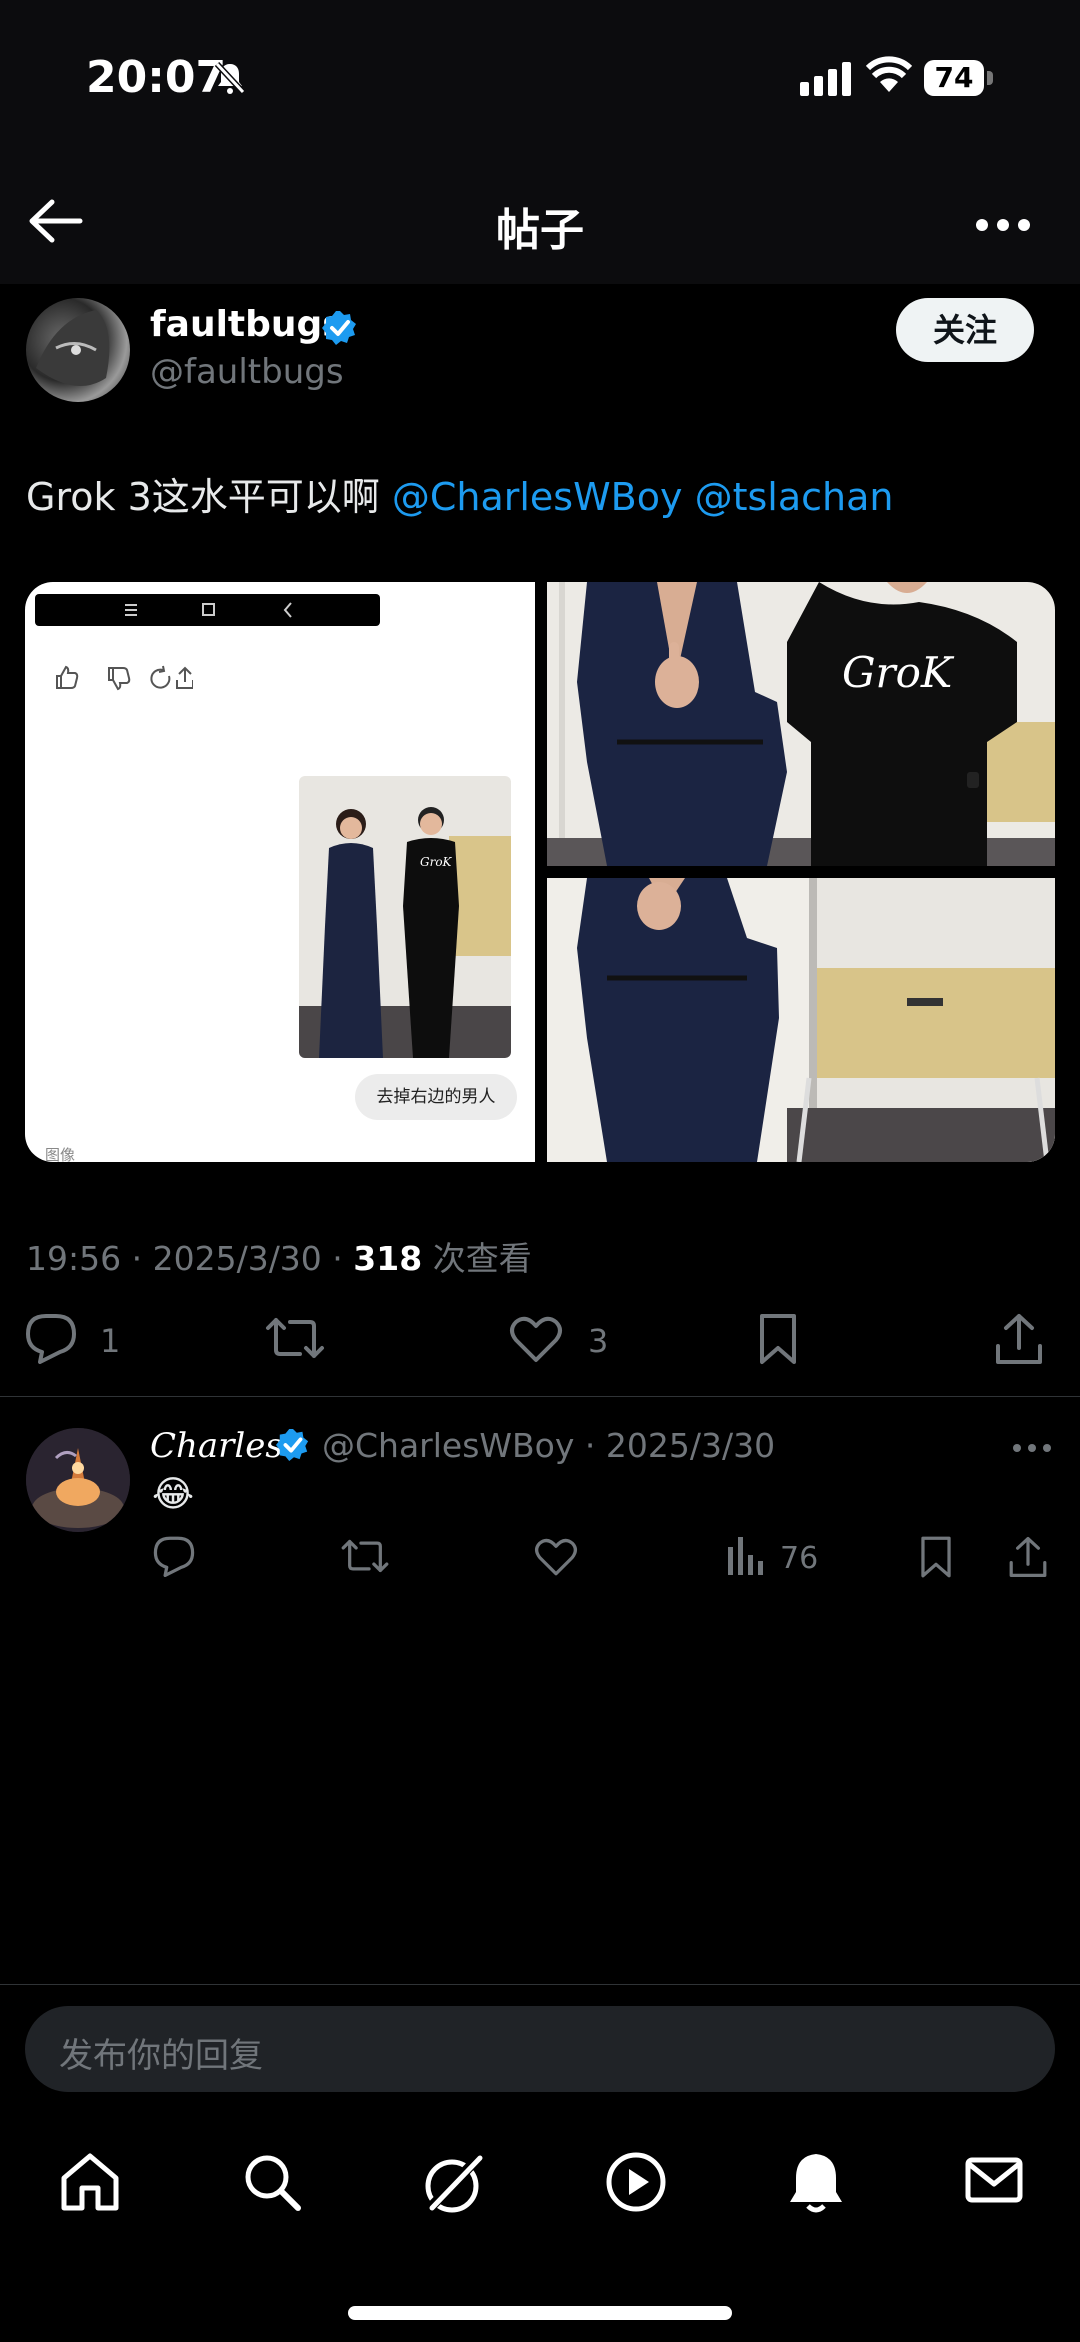  What do you see at coordinates (161, 2056) in the screenshot?
I see `reply-placeholder: 发布你的回复` at bounding box center [161, 2056].